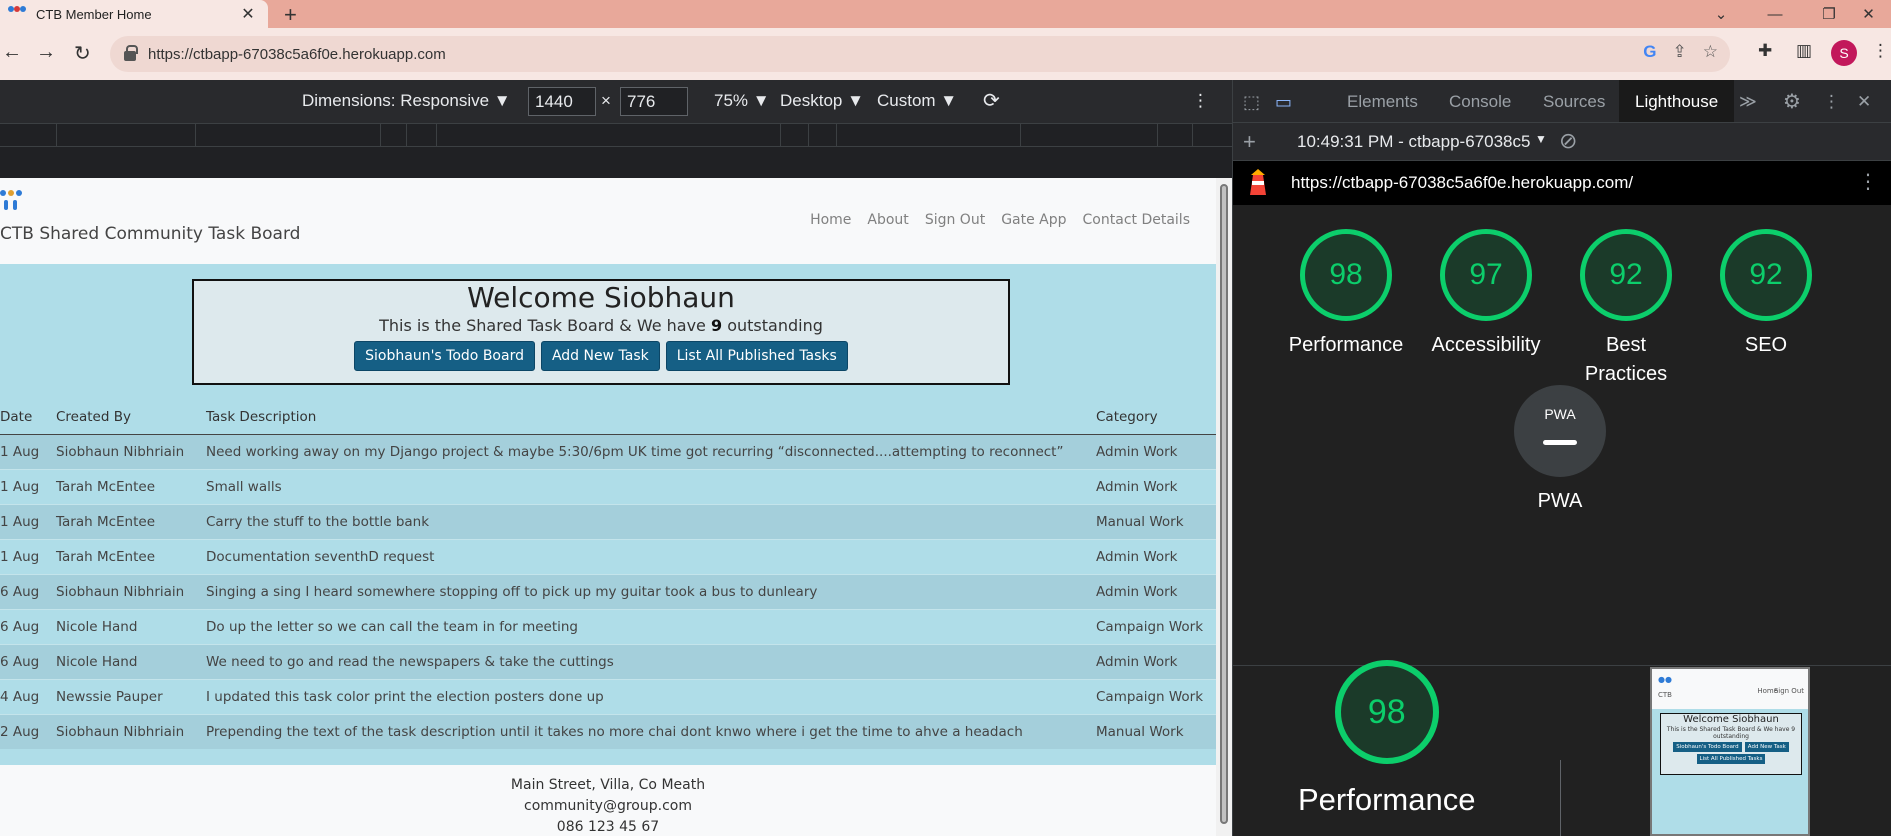  I want to click on community-logo-icon, so click(13, 201).